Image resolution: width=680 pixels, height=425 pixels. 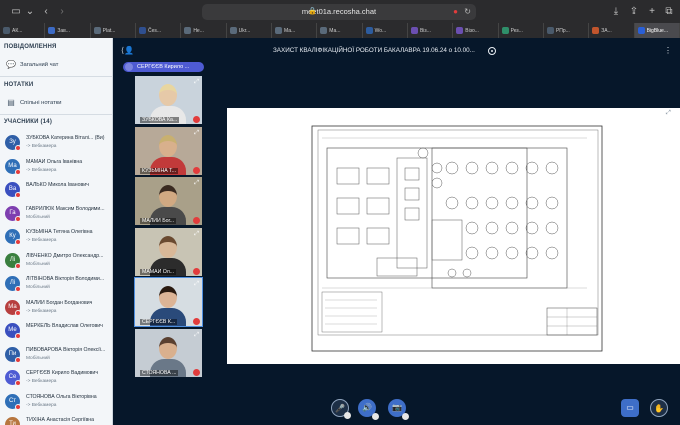 I want to click on notes-header: НОТАТКИ, so click(x=19, y=85).